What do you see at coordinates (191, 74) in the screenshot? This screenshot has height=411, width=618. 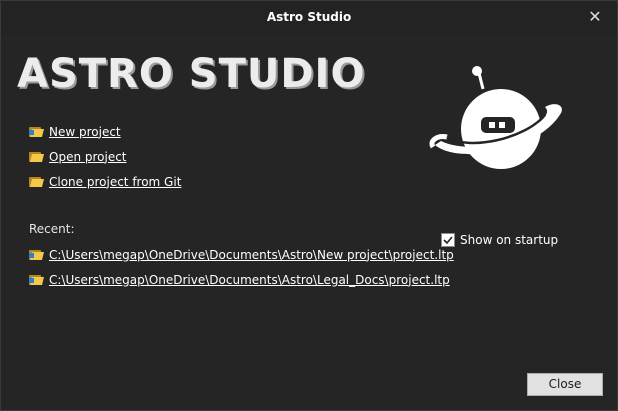 I see `app-logo-text: ASTRO STUDIO` at bounding box center [191, 74].